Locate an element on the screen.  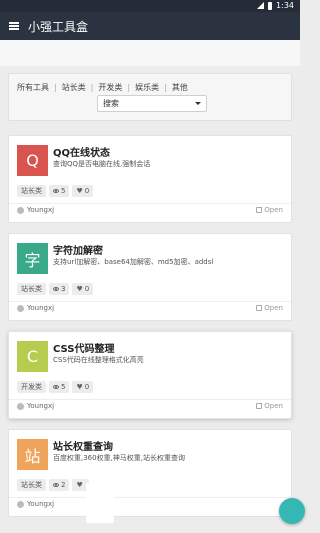
tool-title: 字符加解密 is located at coordinates (78, 251).